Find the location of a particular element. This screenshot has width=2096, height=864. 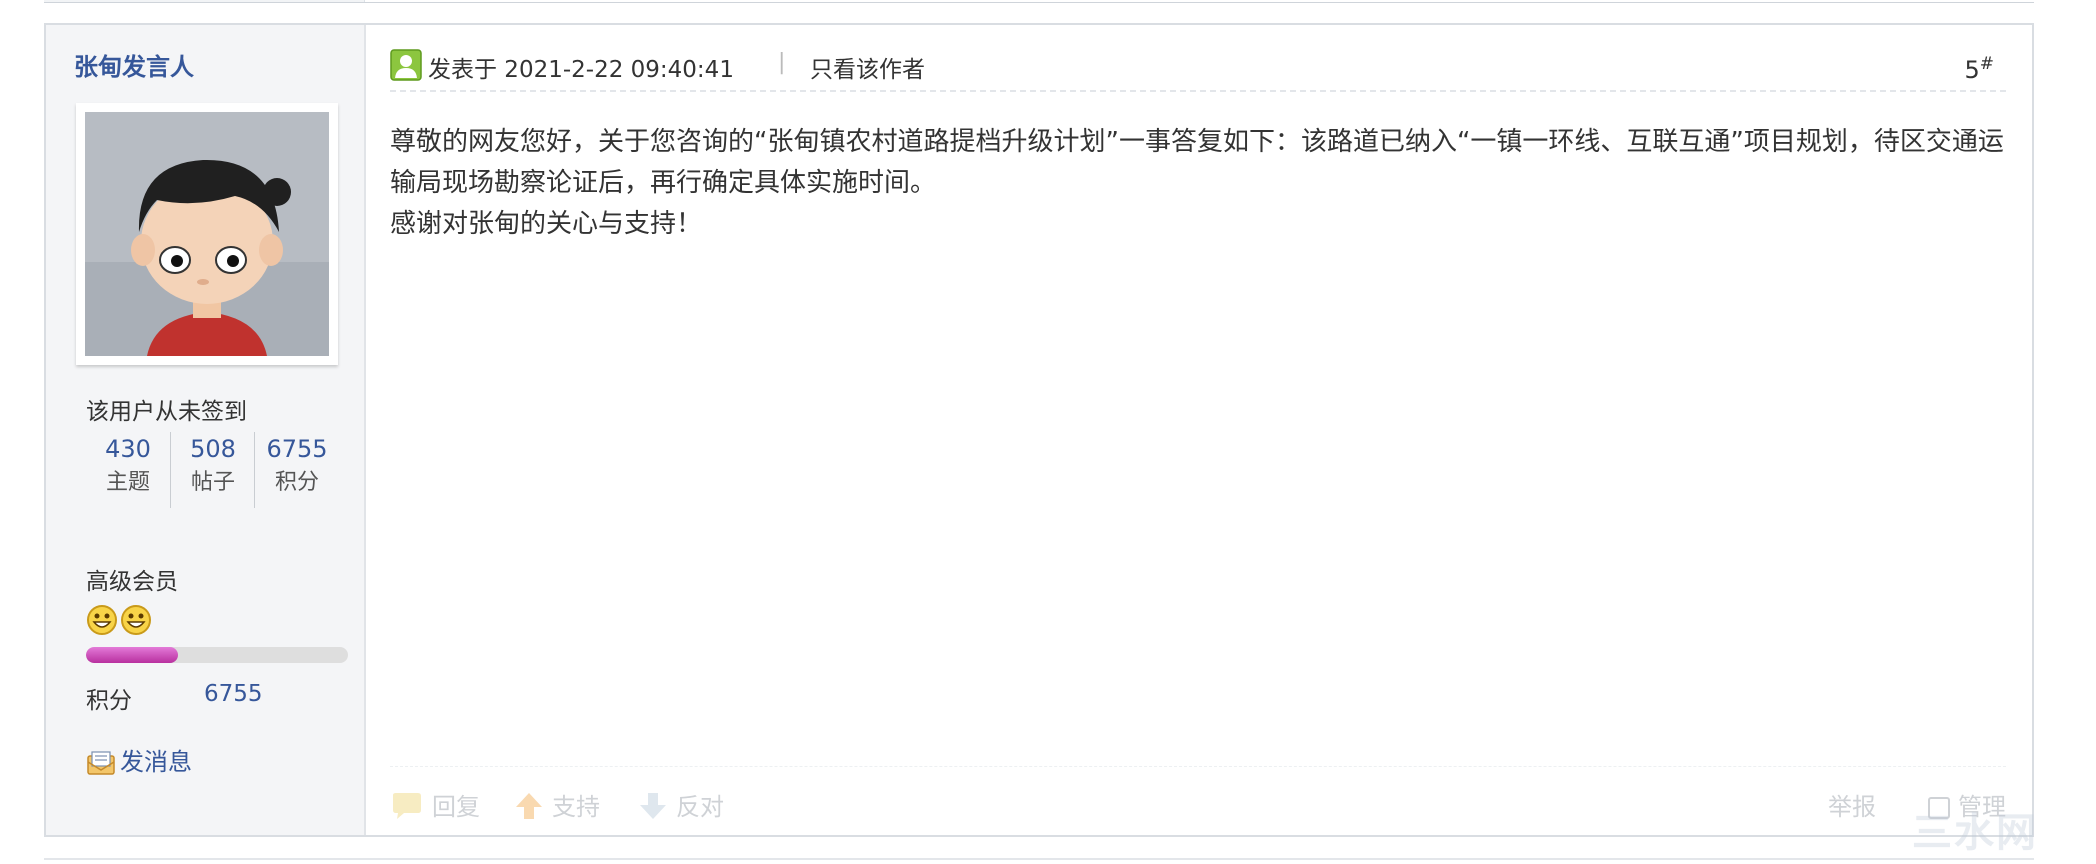

reply-label: 回复 is located at coordinates (456, 807).